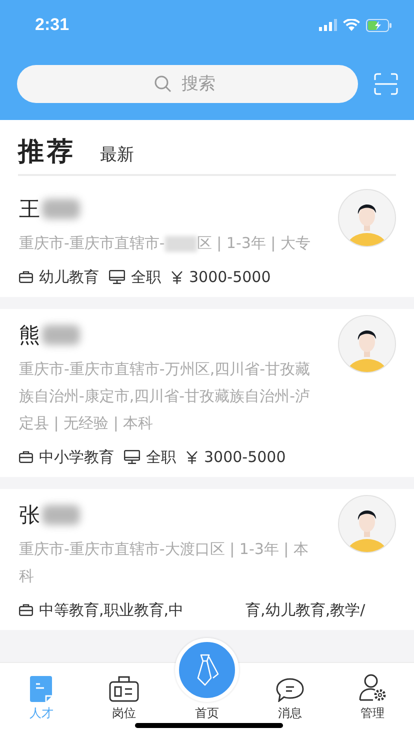  What do you see at coordinates (306, 610) in the screenshot?
I see `industry-text: 育,幼儿教育,教学/` at bounding box center [306, 610].